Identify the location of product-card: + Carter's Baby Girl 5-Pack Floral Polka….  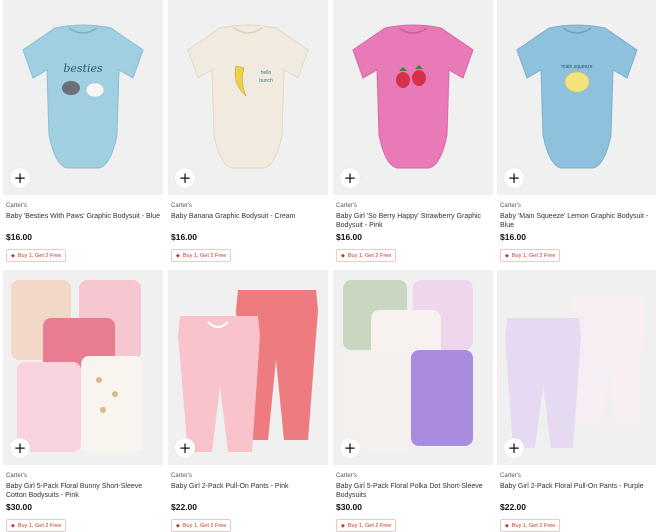
(413, 401).